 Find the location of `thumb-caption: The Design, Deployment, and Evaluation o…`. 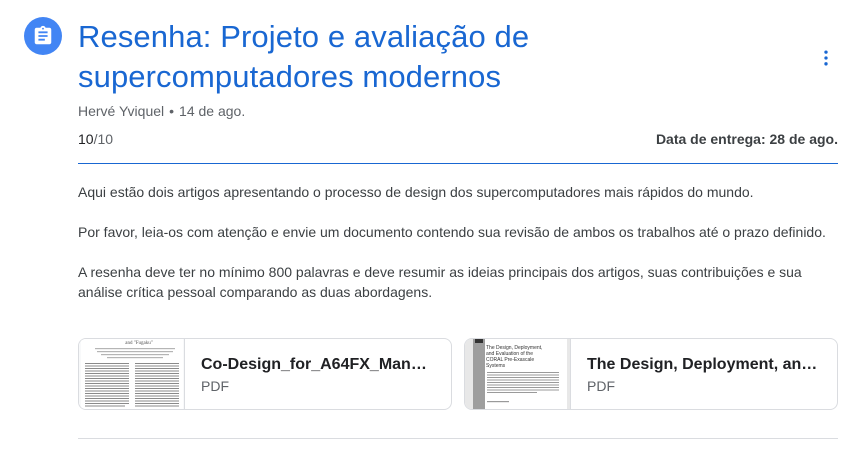

thumb-caption: The Design, Deployment, and Evaluation o… is located at coordinates (514, 357).